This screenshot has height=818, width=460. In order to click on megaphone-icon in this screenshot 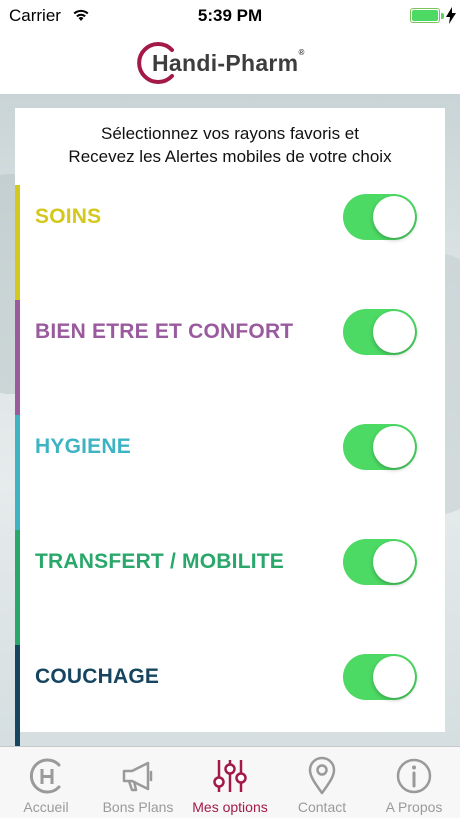, I will do `click(137, 776)`.